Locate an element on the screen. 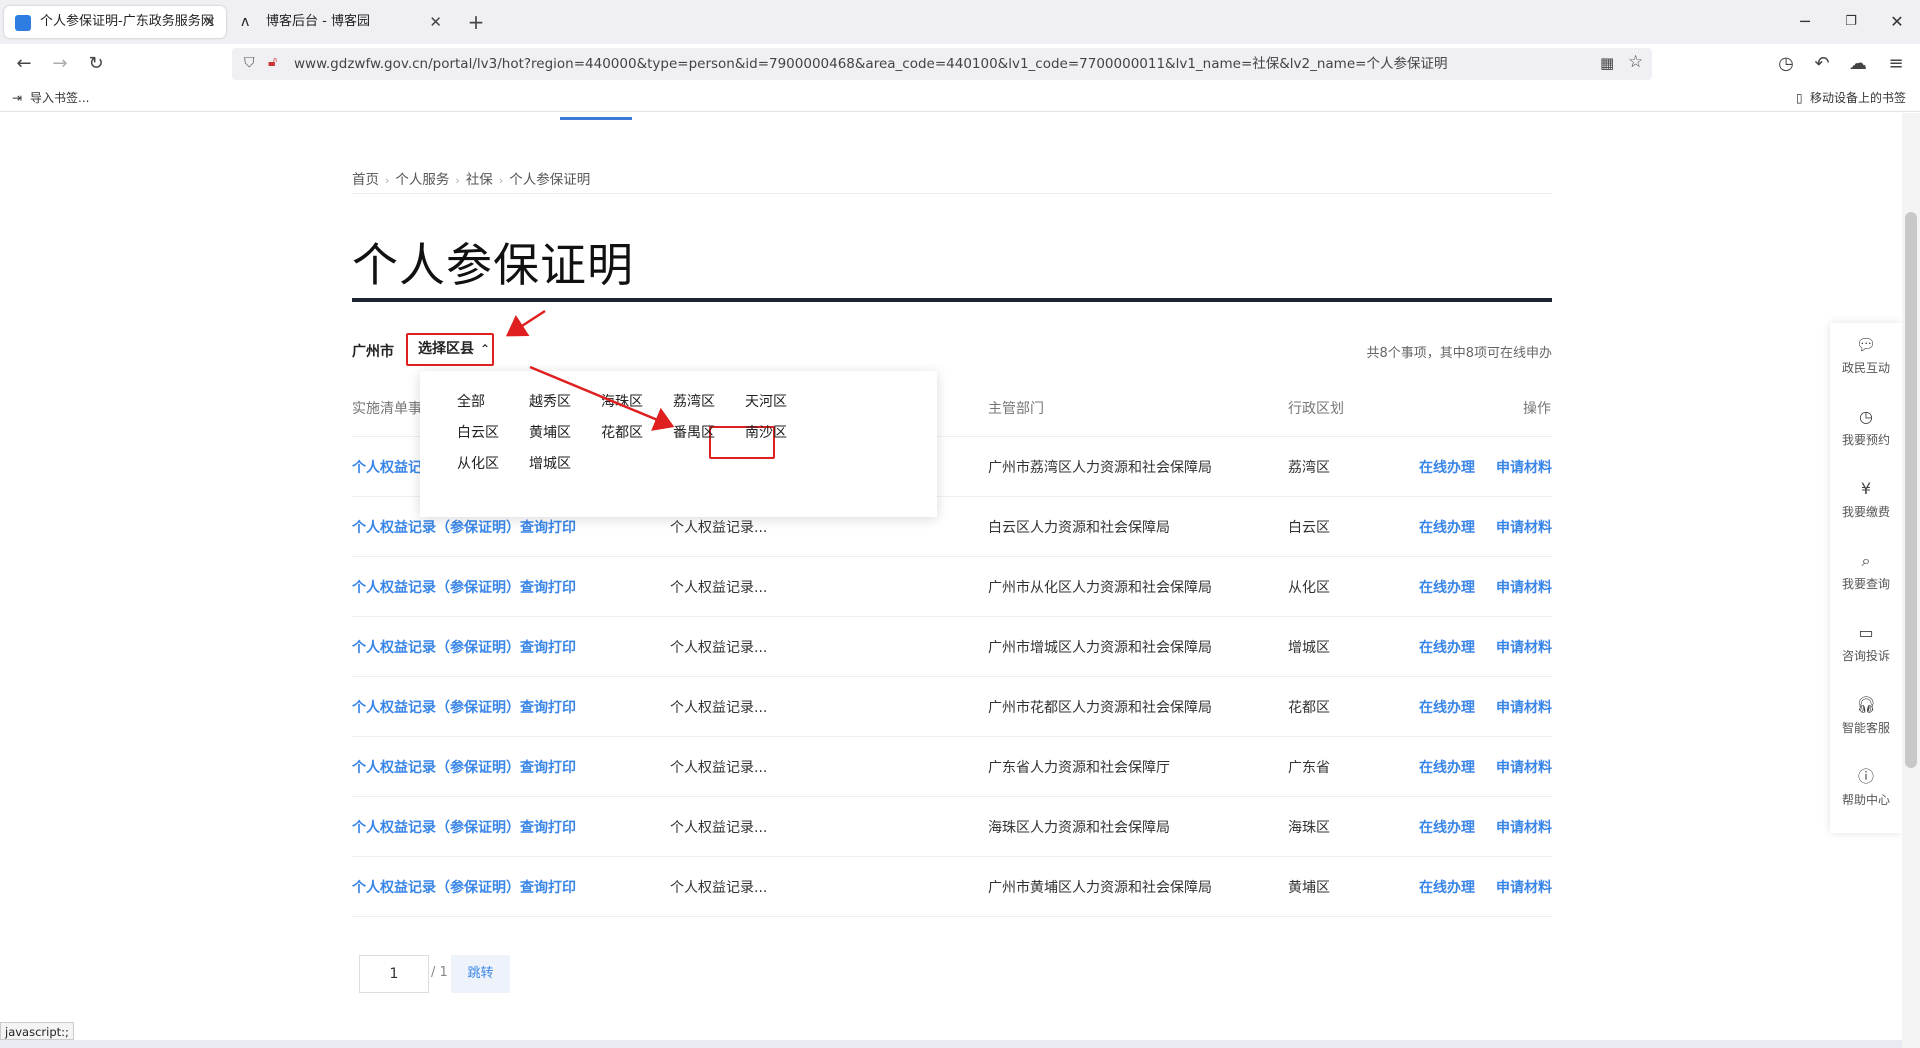 Image resolution: width=1920 pixels, height=1048 pixels. import-bookmark-icon: ⇥ is located at coordinates (17, 98).